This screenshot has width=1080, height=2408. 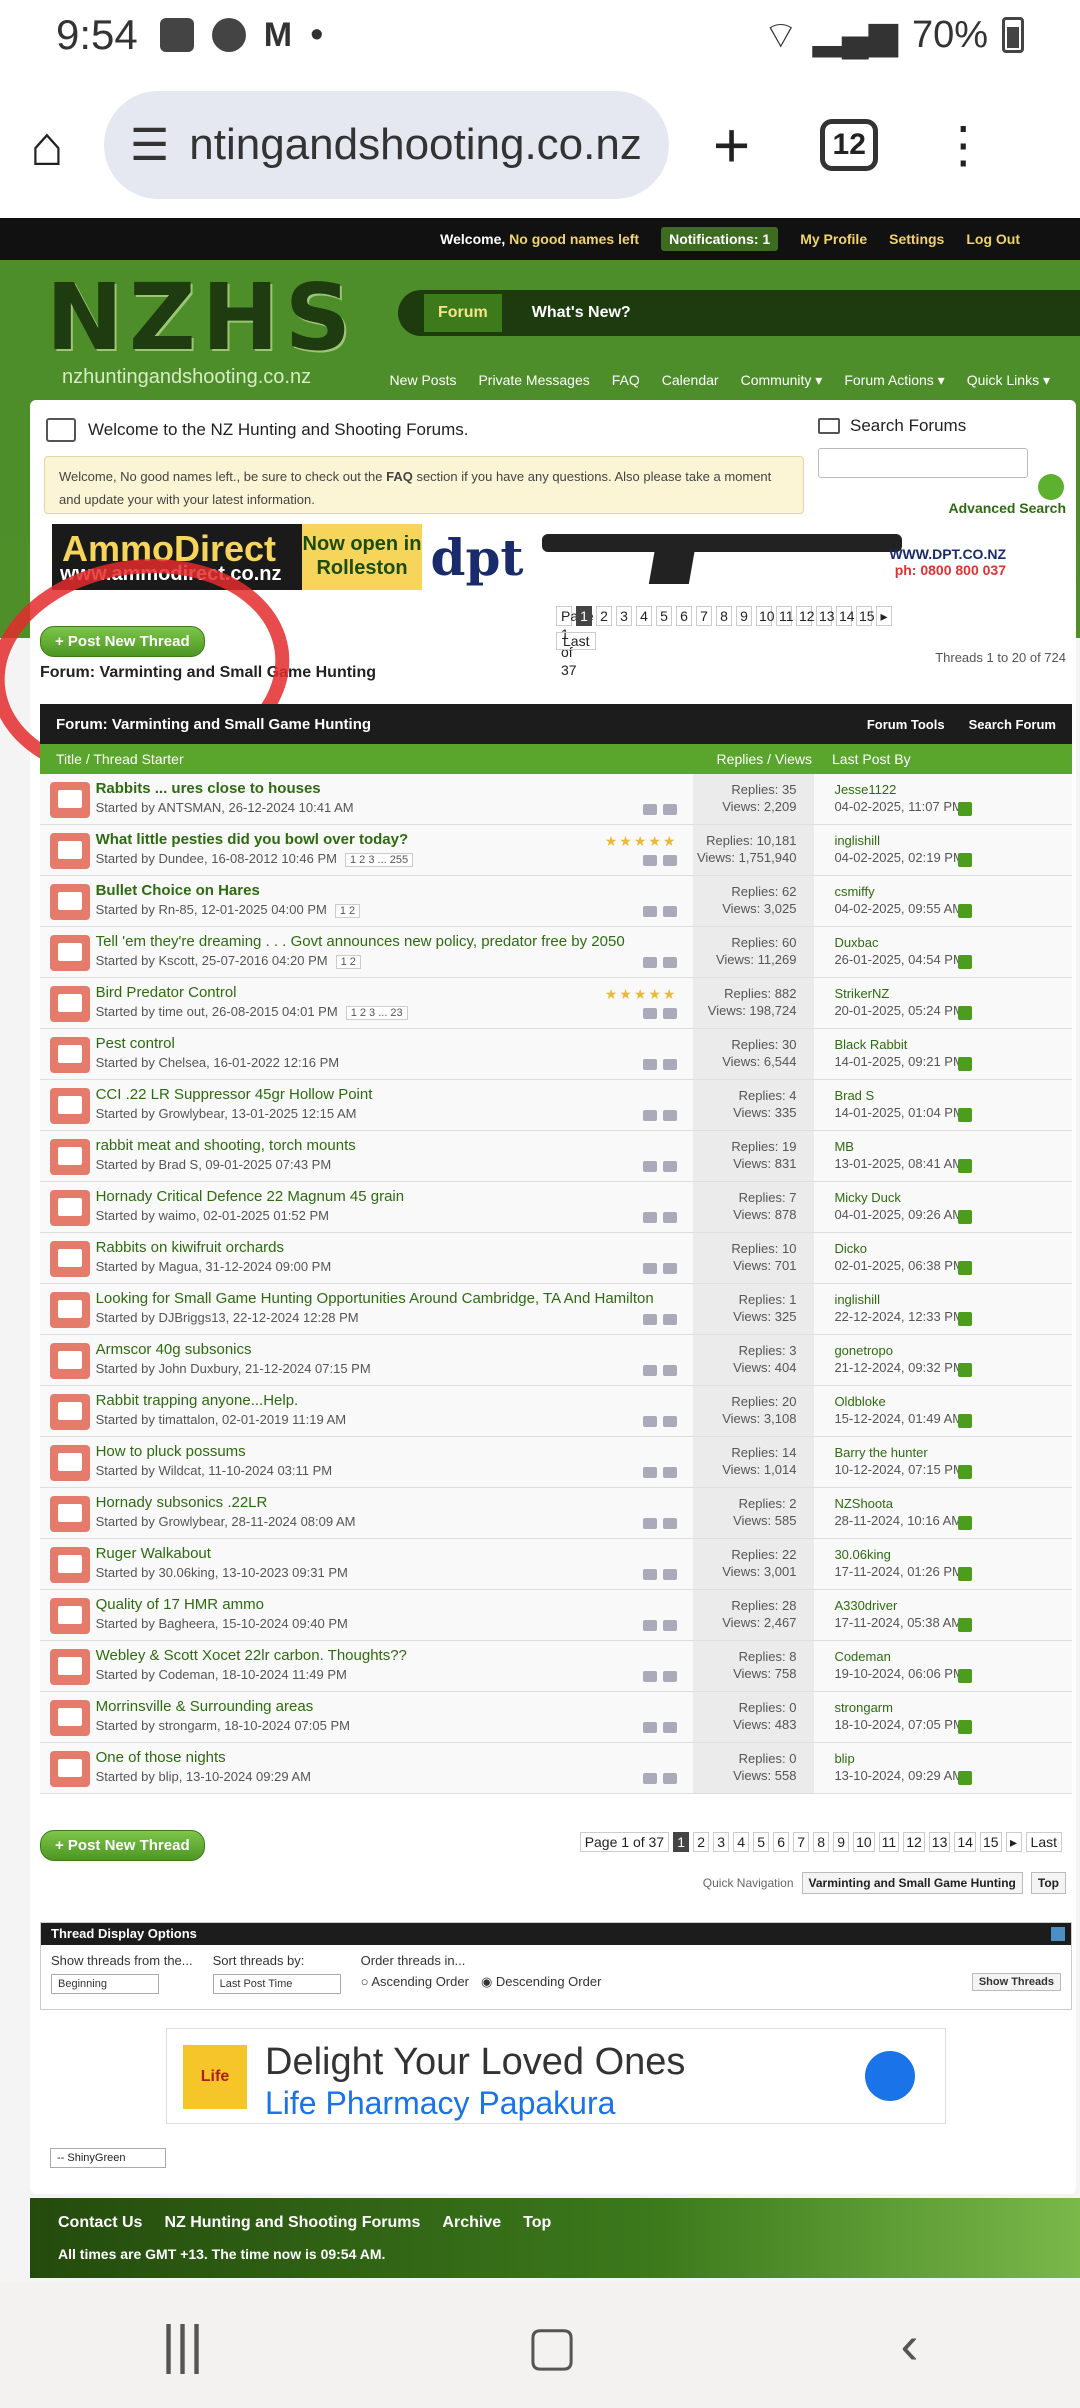 I want to click on page-4: 4, so click(x=741, y=1842).